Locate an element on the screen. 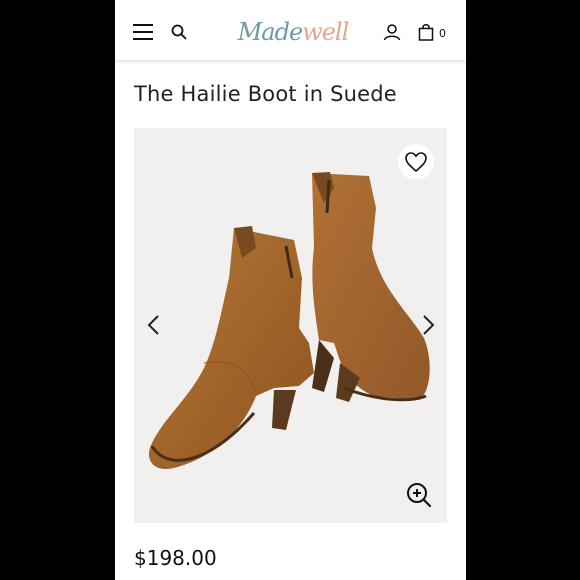  search-icon is located at coordinates (179, 32).